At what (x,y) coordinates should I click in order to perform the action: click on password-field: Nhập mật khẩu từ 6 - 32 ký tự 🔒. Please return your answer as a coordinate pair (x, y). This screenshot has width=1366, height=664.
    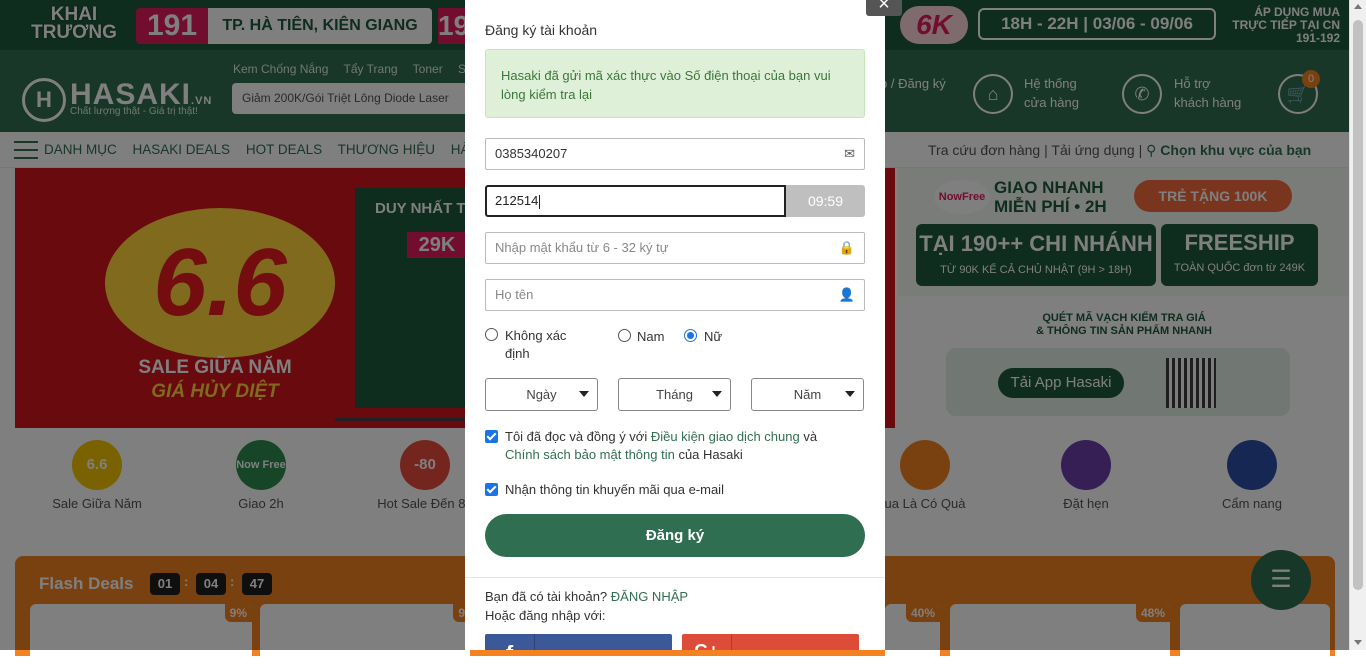
    Looking at the image, I should click on (675, 248).